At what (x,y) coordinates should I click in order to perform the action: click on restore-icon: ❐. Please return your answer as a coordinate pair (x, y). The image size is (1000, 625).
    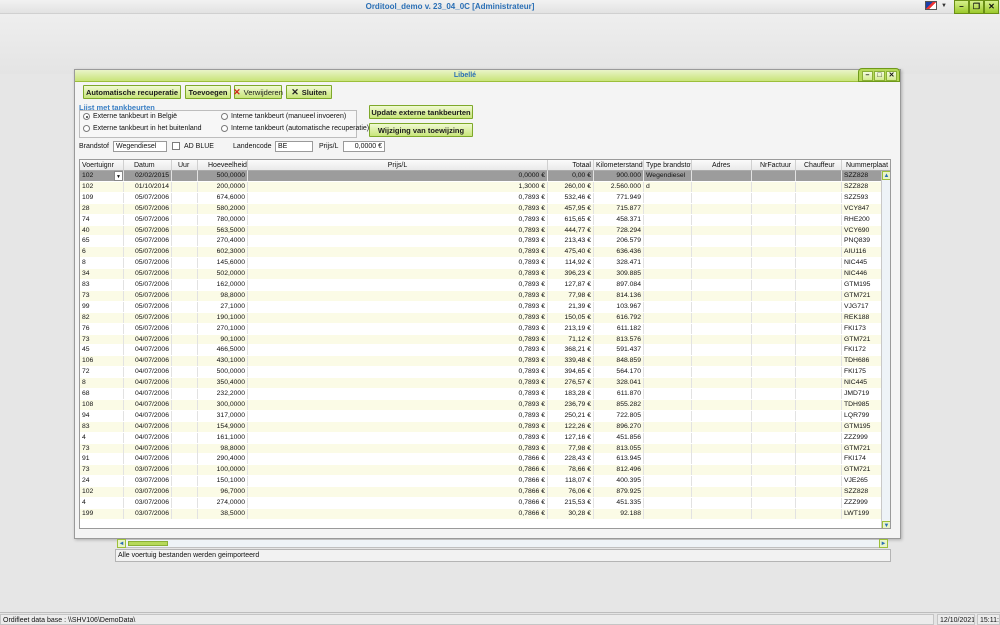
    Looking at the image, I should click on (976, 7).